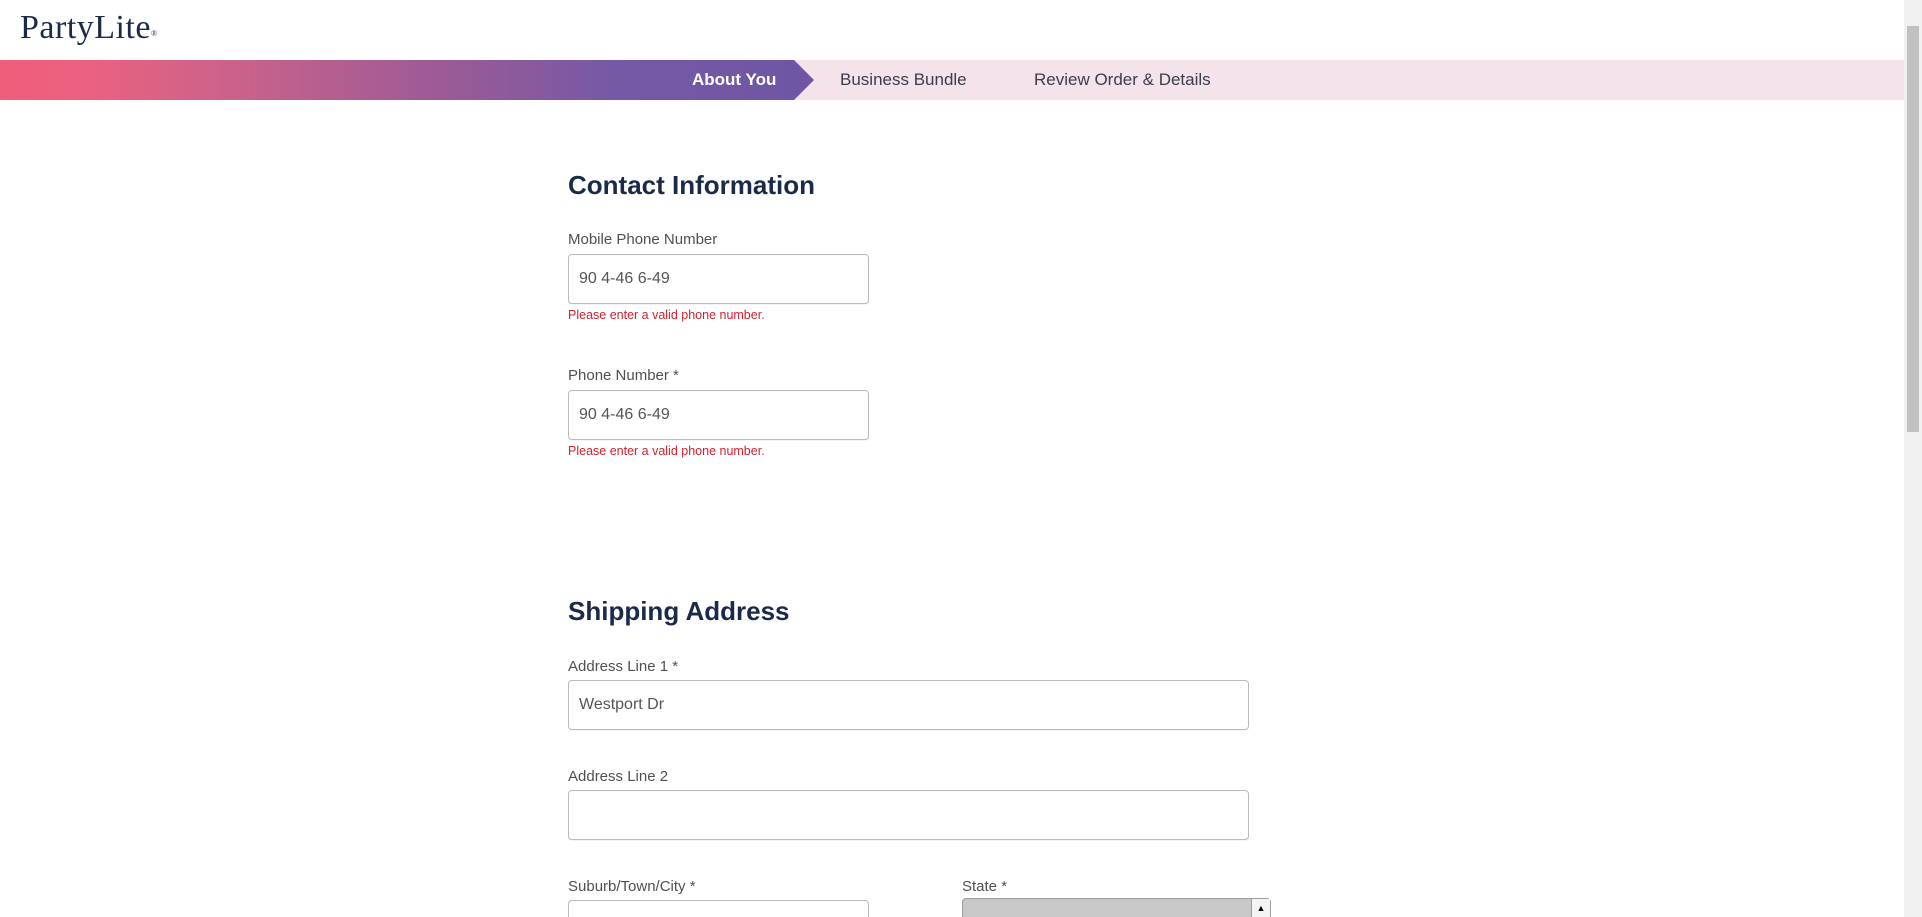  I want to click on step-review-order: Review Order & Details, so click(1122, 79).